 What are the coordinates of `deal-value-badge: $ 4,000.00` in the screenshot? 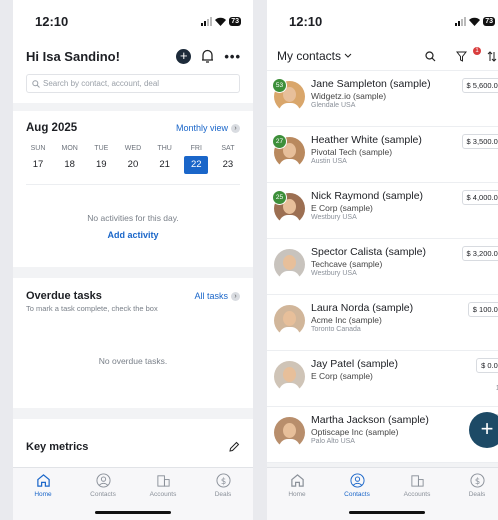 It's located at (479, 197).